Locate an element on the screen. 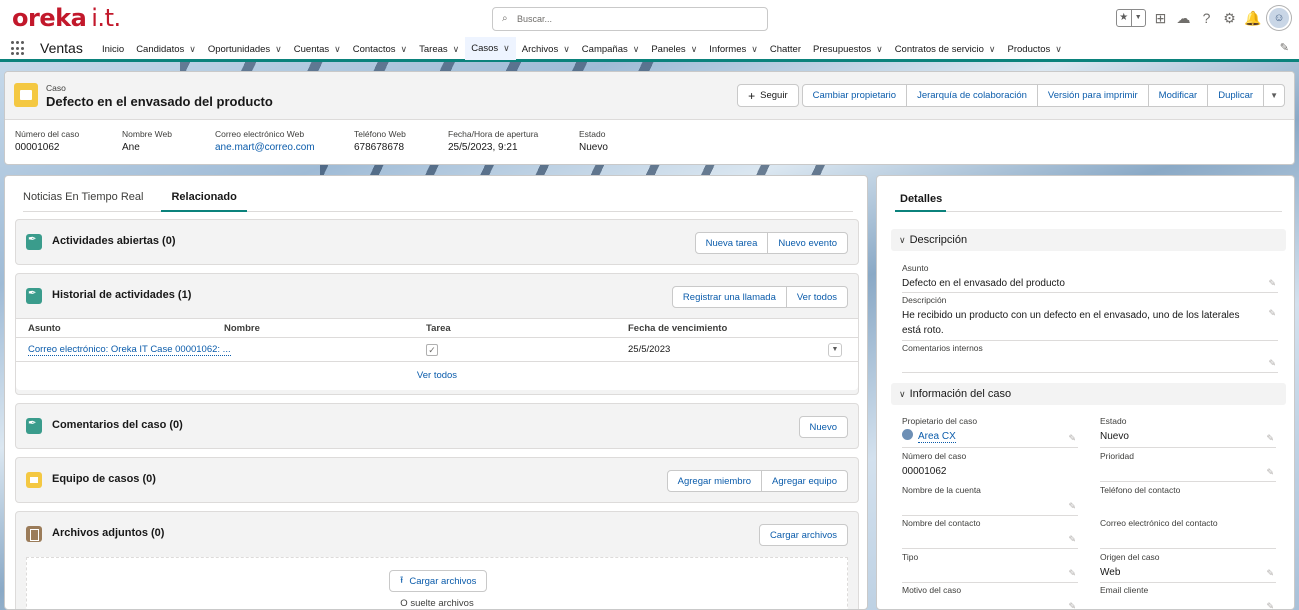 Image resolution: width=1299 pixels, height=610 pixels. card-title: Archivos adjuntos (0) is located at coordinates (108, 533).